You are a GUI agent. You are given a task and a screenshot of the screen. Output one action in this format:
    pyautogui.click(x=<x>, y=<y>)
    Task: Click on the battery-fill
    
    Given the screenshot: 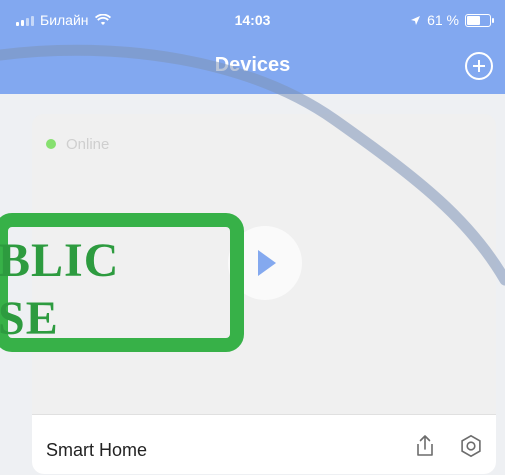 What is the action you would take?
    pyautogui.click(x=473, y=20)
    